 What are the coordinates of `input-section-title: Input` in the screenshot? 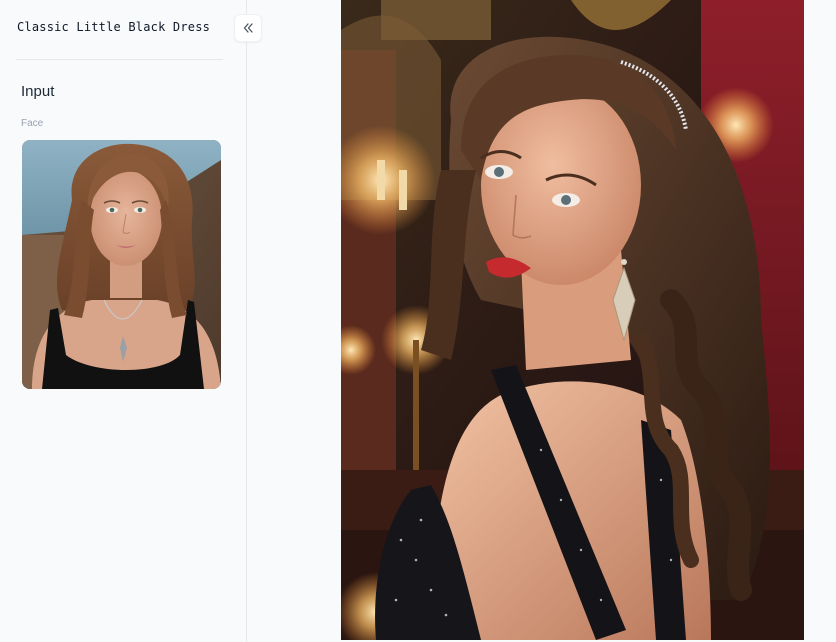 It's located at (38, 91).